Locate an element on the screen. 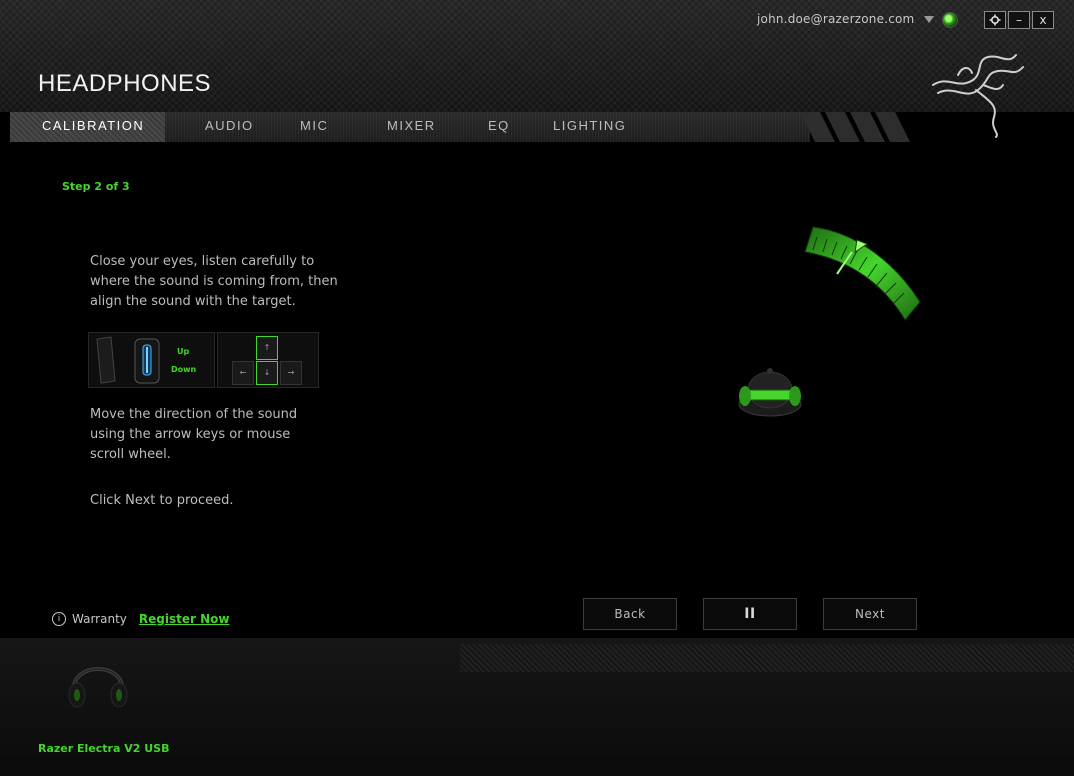 This screenshot has width=1074, height=776. warranty-row: i Warranty Register Now is located at coordinates (140, 619).